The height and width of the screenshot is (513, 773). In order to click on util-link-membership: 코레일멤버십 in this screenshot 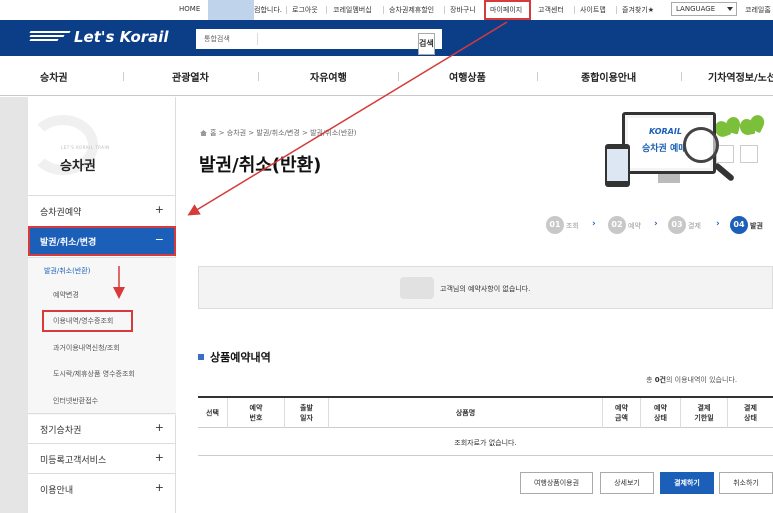, I will do `click(352, 10)`.